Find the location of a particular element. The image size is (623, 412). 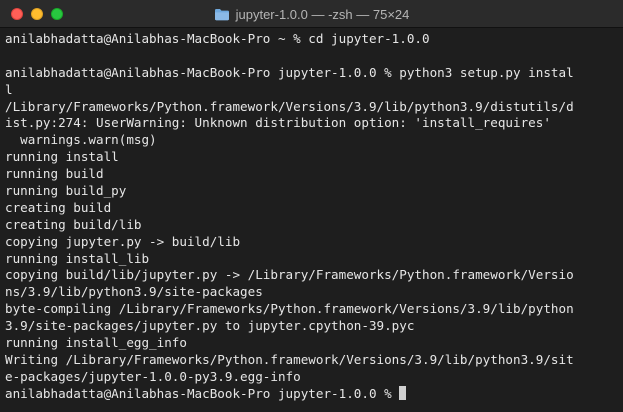

terminal-line: e-packages/jupyter-1.0.0-py3.9.egg-info is located at coordinates (153, 376).